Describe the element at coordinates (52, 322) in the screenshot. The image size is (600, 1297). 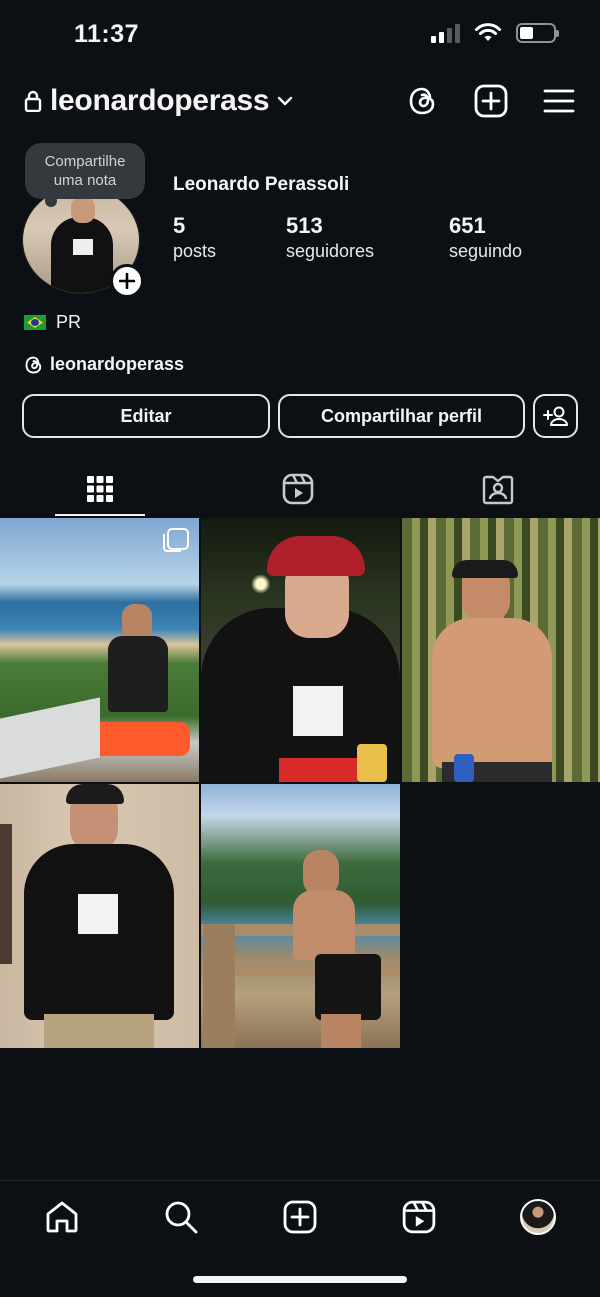
I see `bio-location: PR` at that location.